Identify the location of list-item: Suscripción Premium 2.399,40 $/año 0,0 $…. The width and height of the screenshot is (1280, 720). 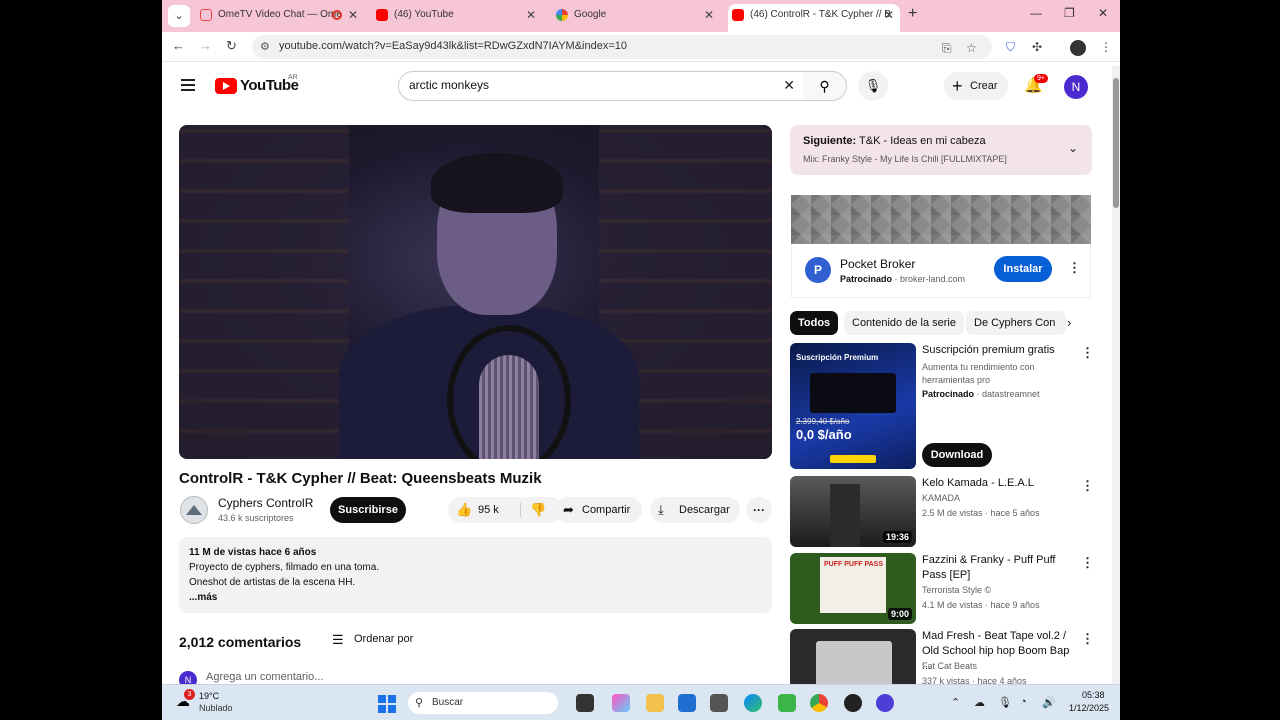
(942, 406).